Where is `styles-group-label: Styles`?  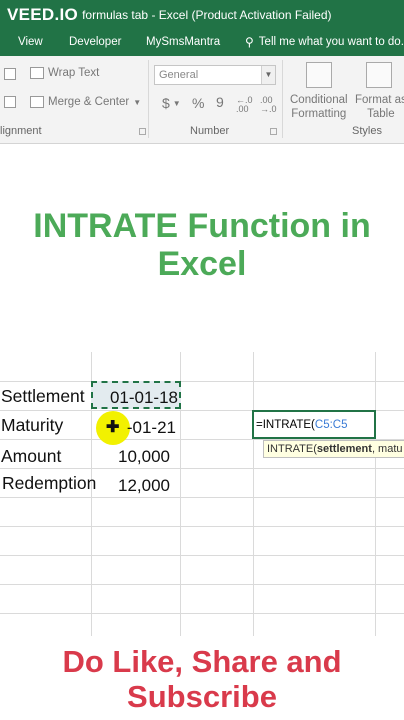
styles-group-label: Styles is located at coordinates (367, 131).